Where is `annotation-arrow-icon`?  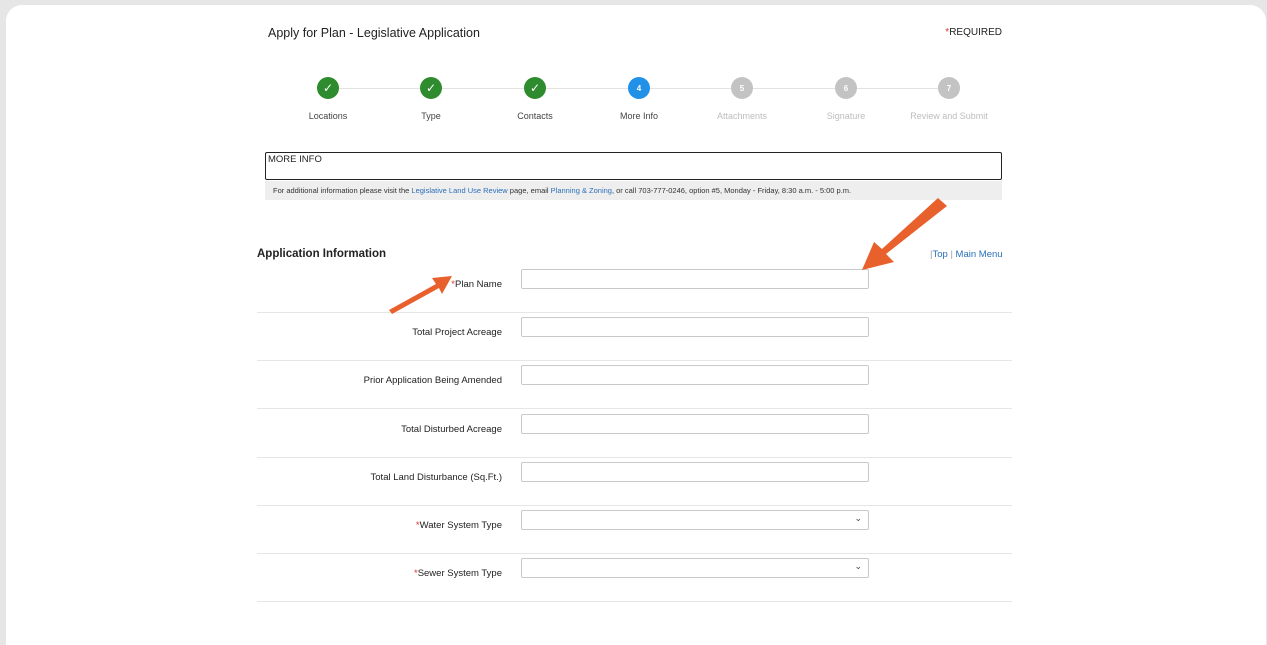 annotation-arrow-icon is located at coordinates (668, 256).